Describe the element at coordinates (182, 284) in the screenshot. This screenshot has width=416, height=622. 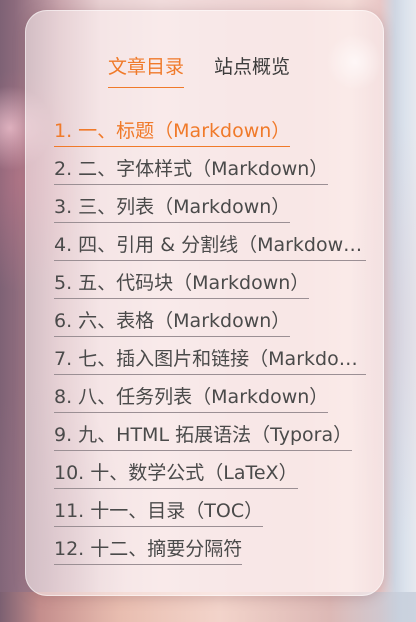
I see `toc-link-5: 5. 五、代码块（Markdown）` at that location.